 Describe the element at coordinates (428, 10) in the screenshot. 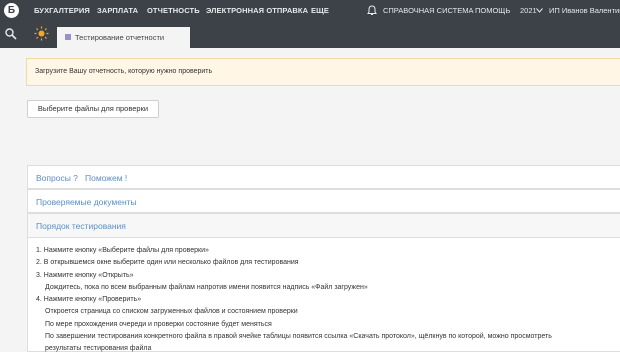

I see `help-system-link: СПРАВОЧНАЯ СИСТЕМА` at that location.